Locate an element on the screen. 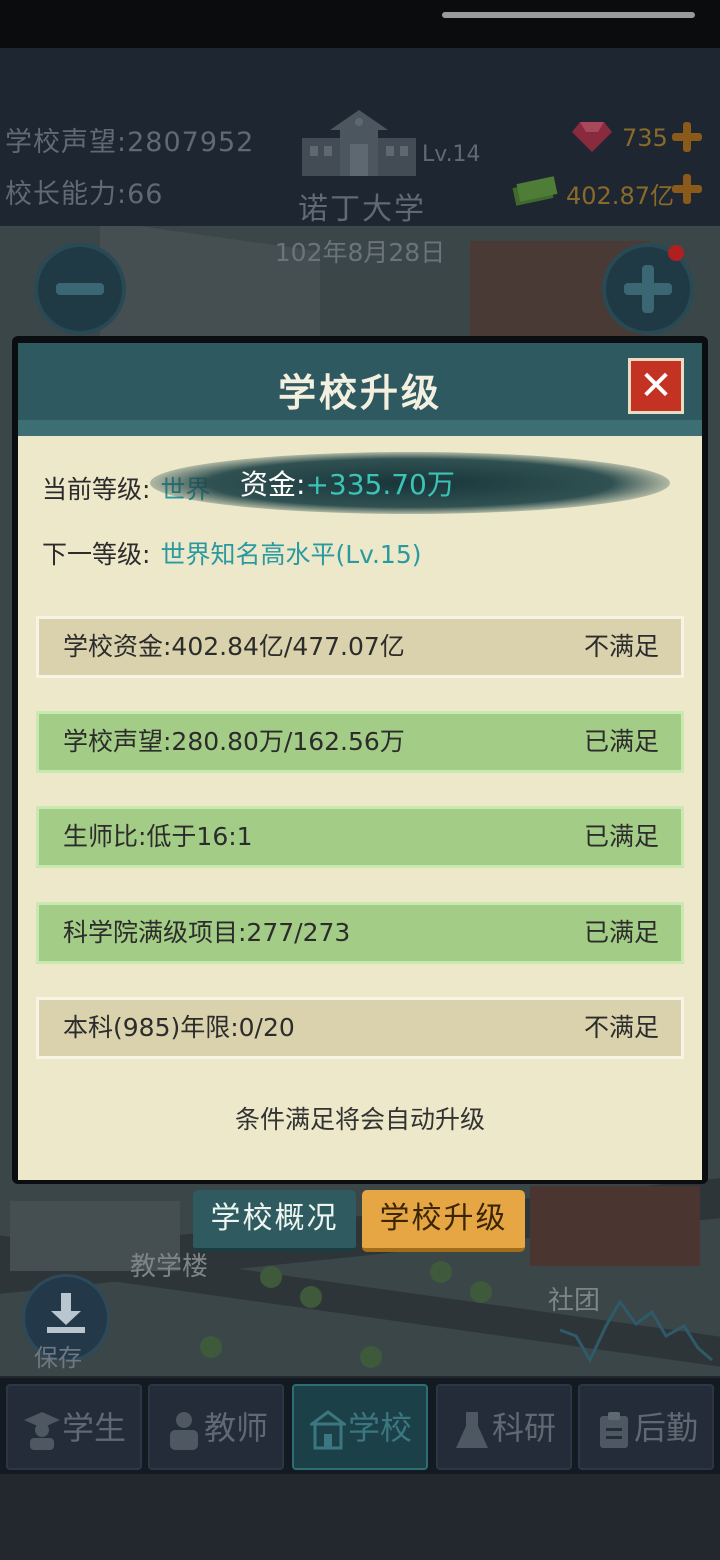 The width and height of the screenshot is (720, 1560). zoom-out-button is located at coordinates (80, 289).